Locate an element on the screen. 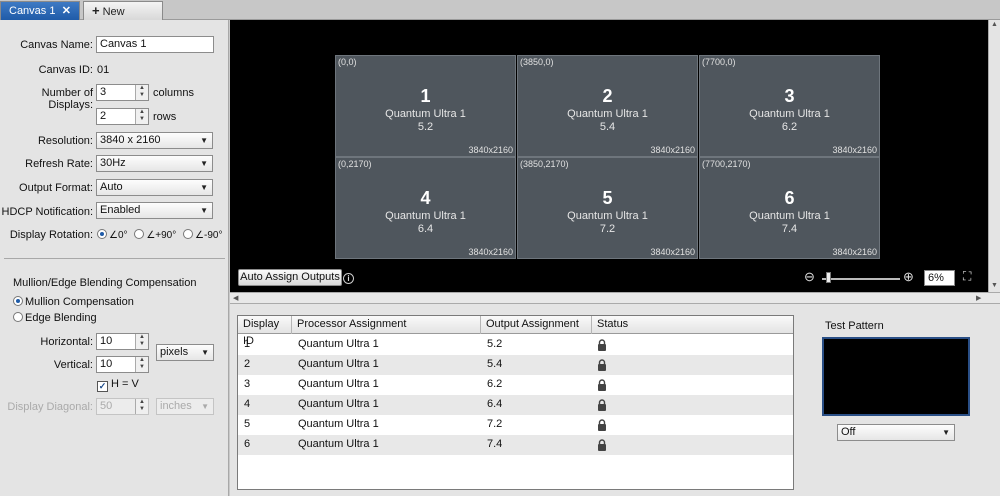 Image resolution: width=1000 pixels, height=496 pixels. zoom-out-icon: ⊖ is located at coordinates (809, 277).